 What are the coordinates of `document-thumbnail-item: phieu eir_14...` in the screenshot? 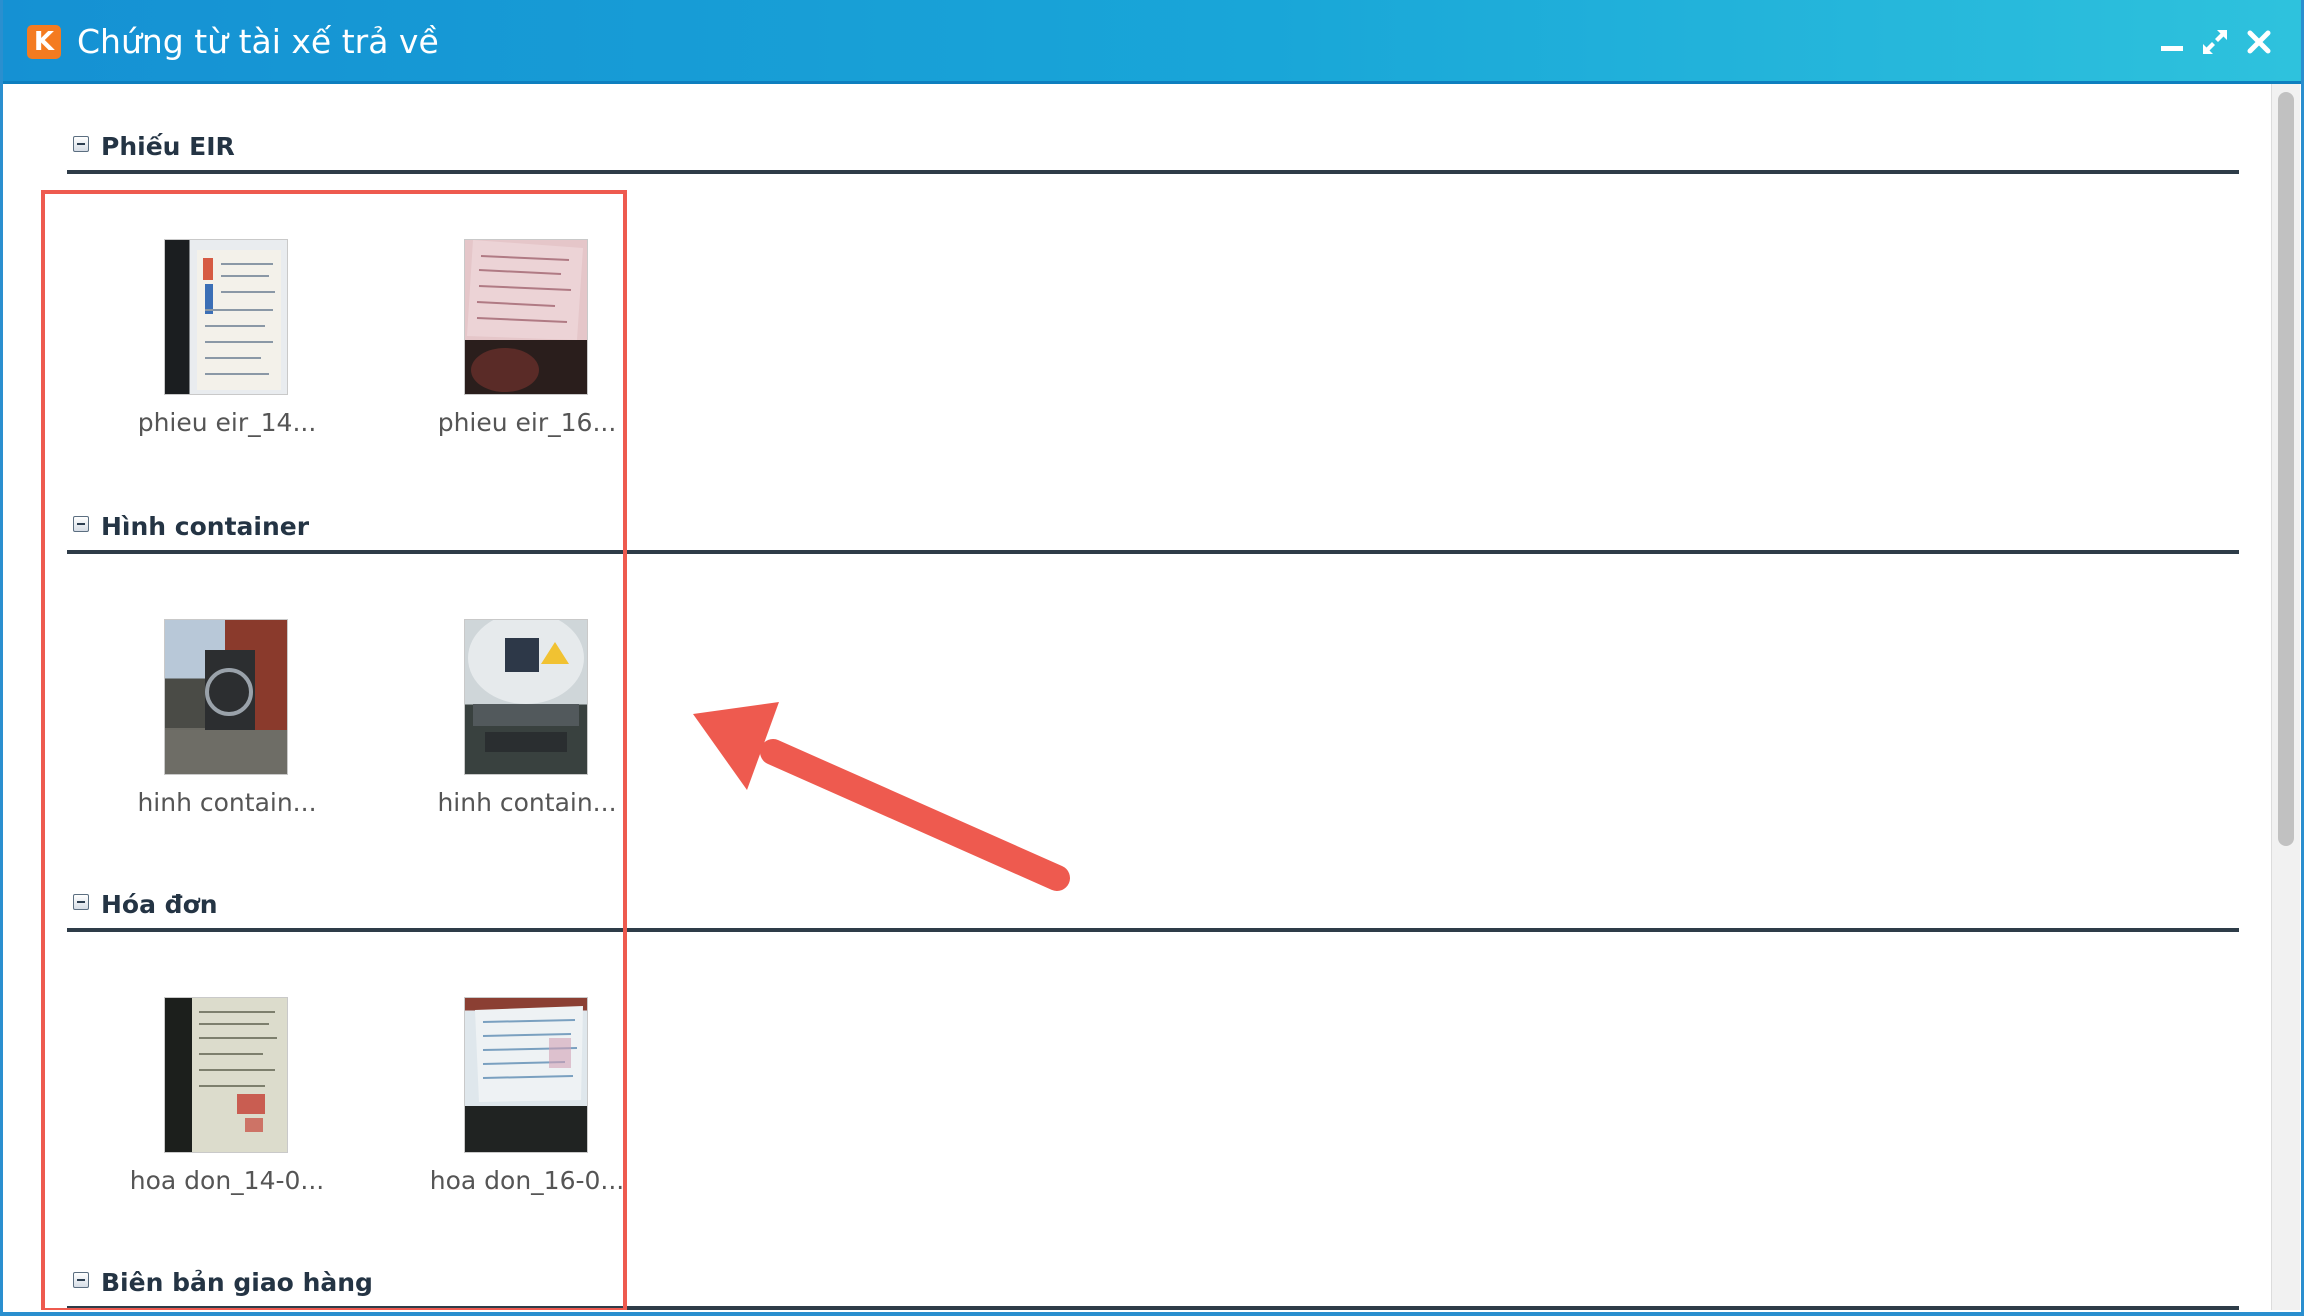 It's located at (191, 355).